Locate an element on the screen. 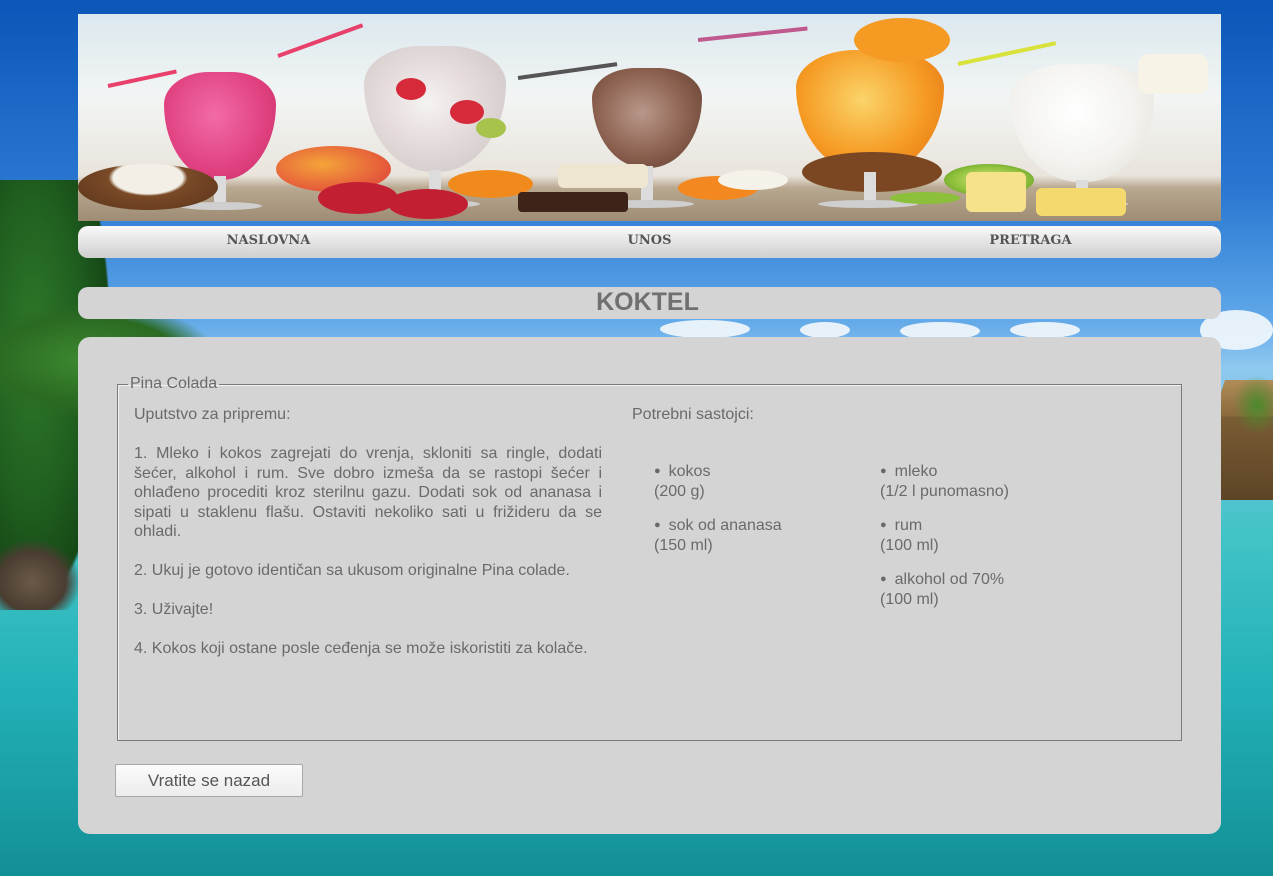 This screenshot has width=1273, height=876. ingredient-amount: (150 ml) is located at coordinates (683, 545).